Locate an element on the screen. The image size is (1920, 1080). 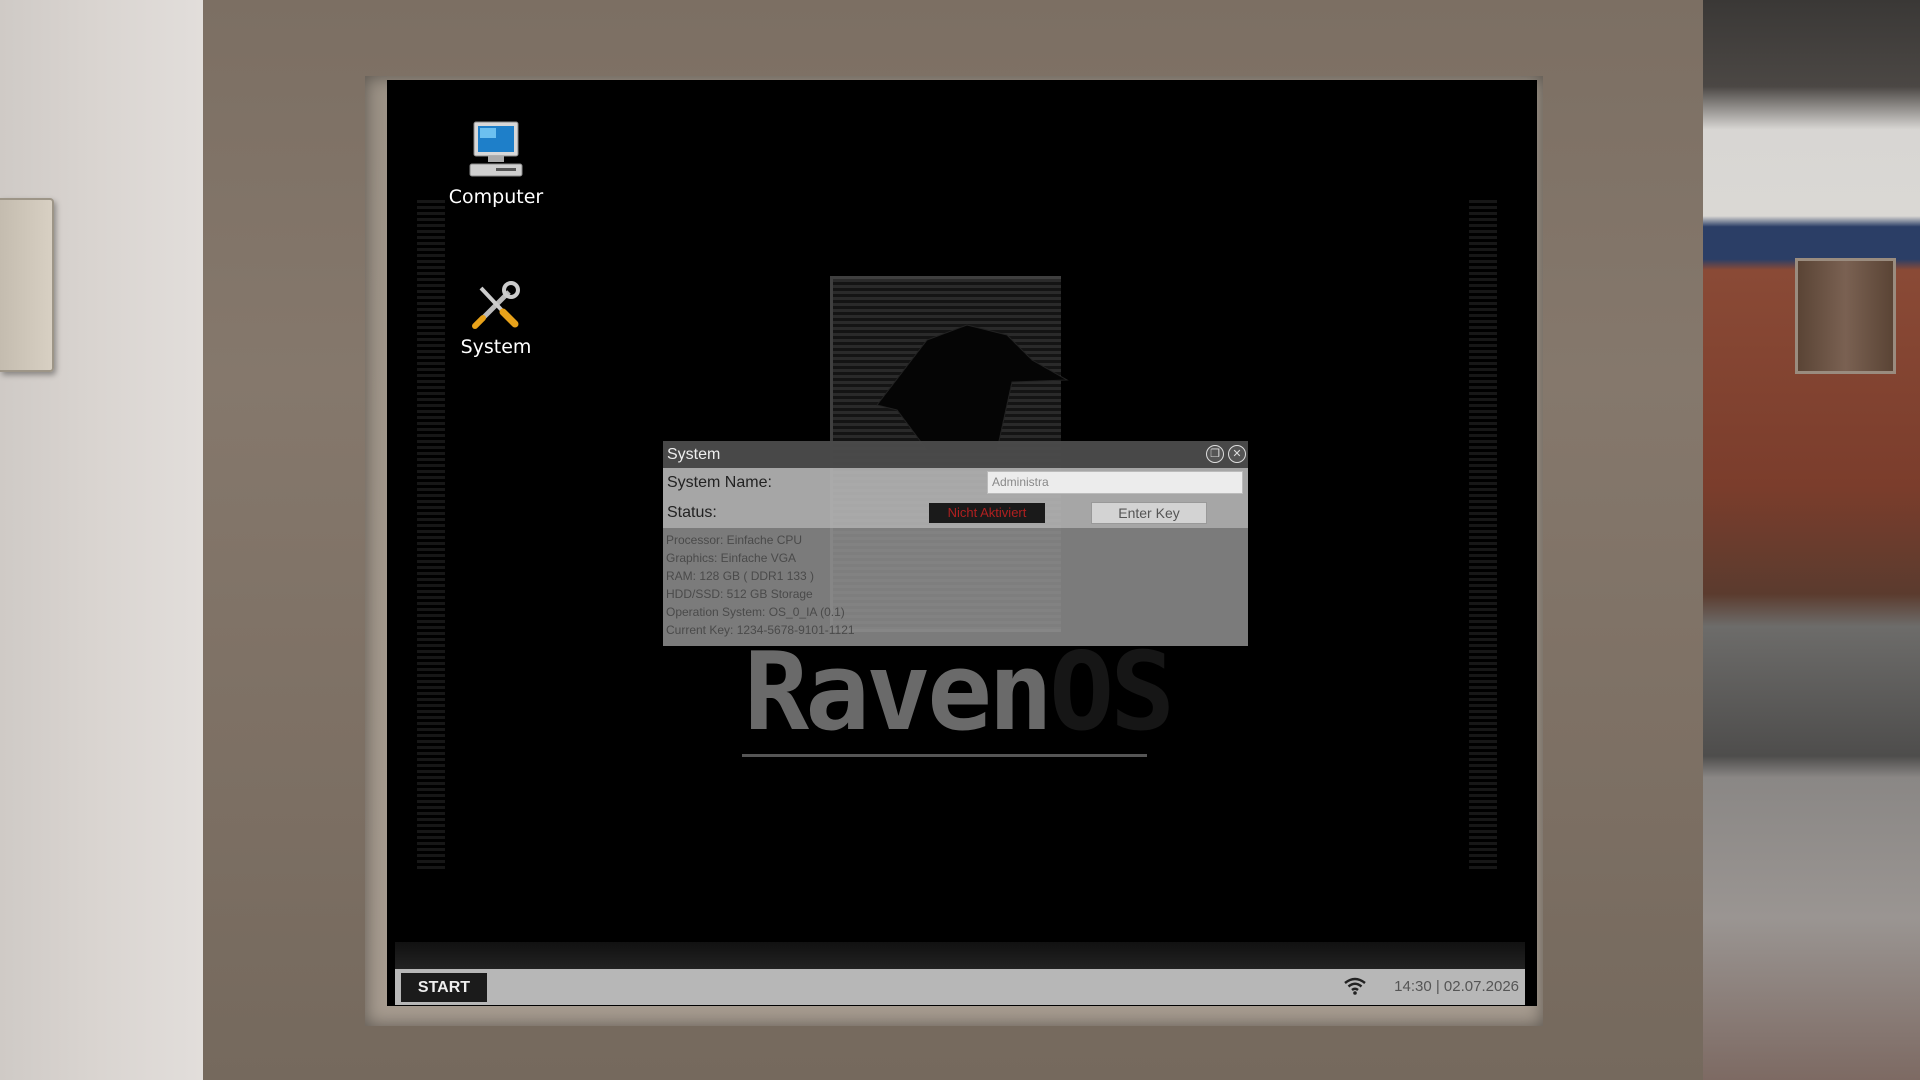
wifi-icon is located at coordinates (1355, 986).